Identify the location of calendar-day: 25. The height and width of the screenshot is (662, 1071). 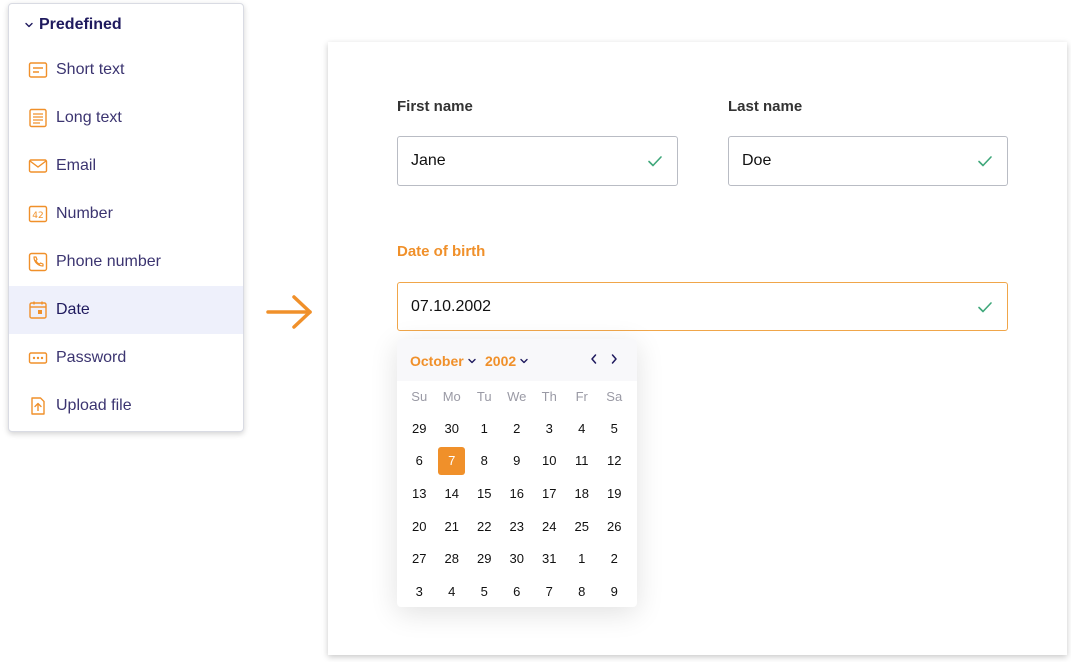
(582, 526).